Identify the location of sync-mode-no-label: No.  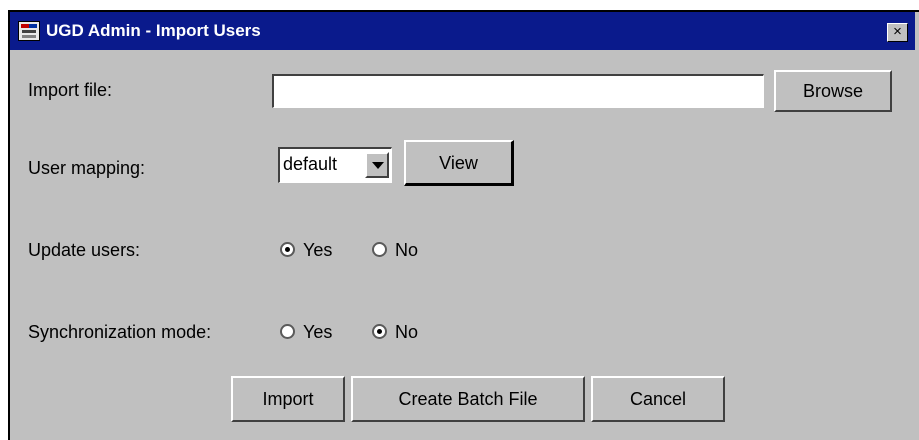
(406, 332).